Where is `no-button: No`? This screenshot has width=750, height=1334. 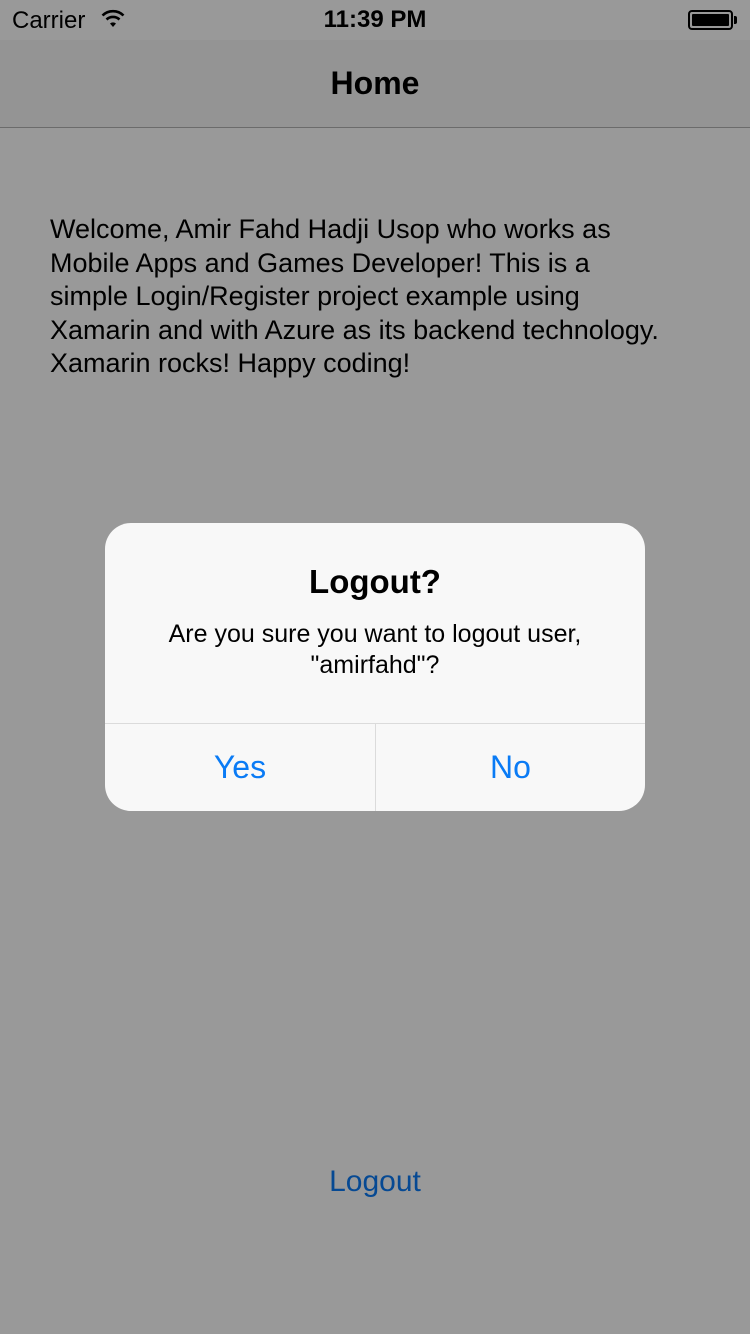 no-button: No is located at coordinates (510, 767).